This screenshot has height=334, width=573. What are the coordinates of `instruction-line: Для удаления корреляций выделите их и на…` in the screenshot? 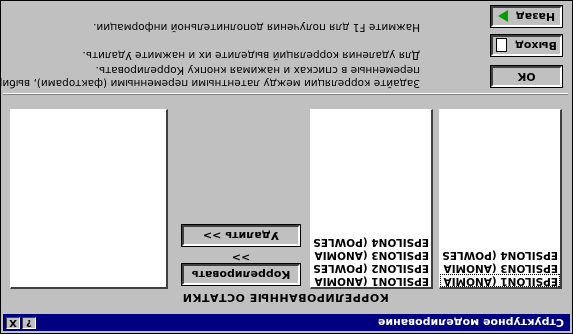 It's located at (251, 55).